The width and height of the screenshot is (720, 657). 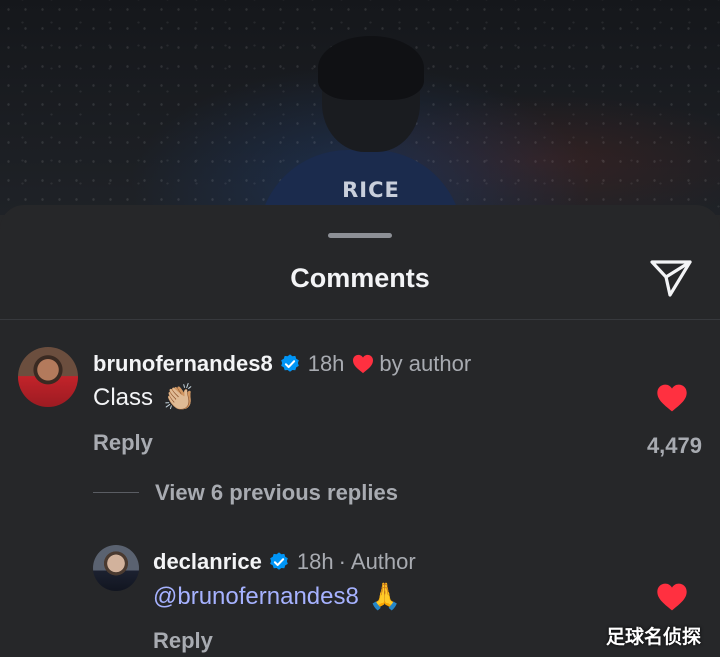 I want to click on sheet-title: Comments, so click(x=360, y=278).